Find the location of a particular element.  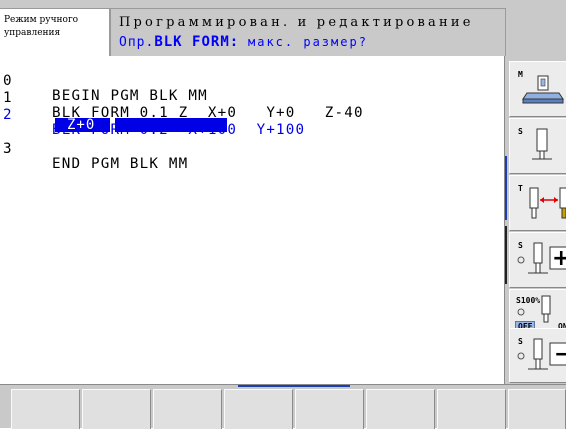

minus-sign: − is located at coordinates (560, 354).